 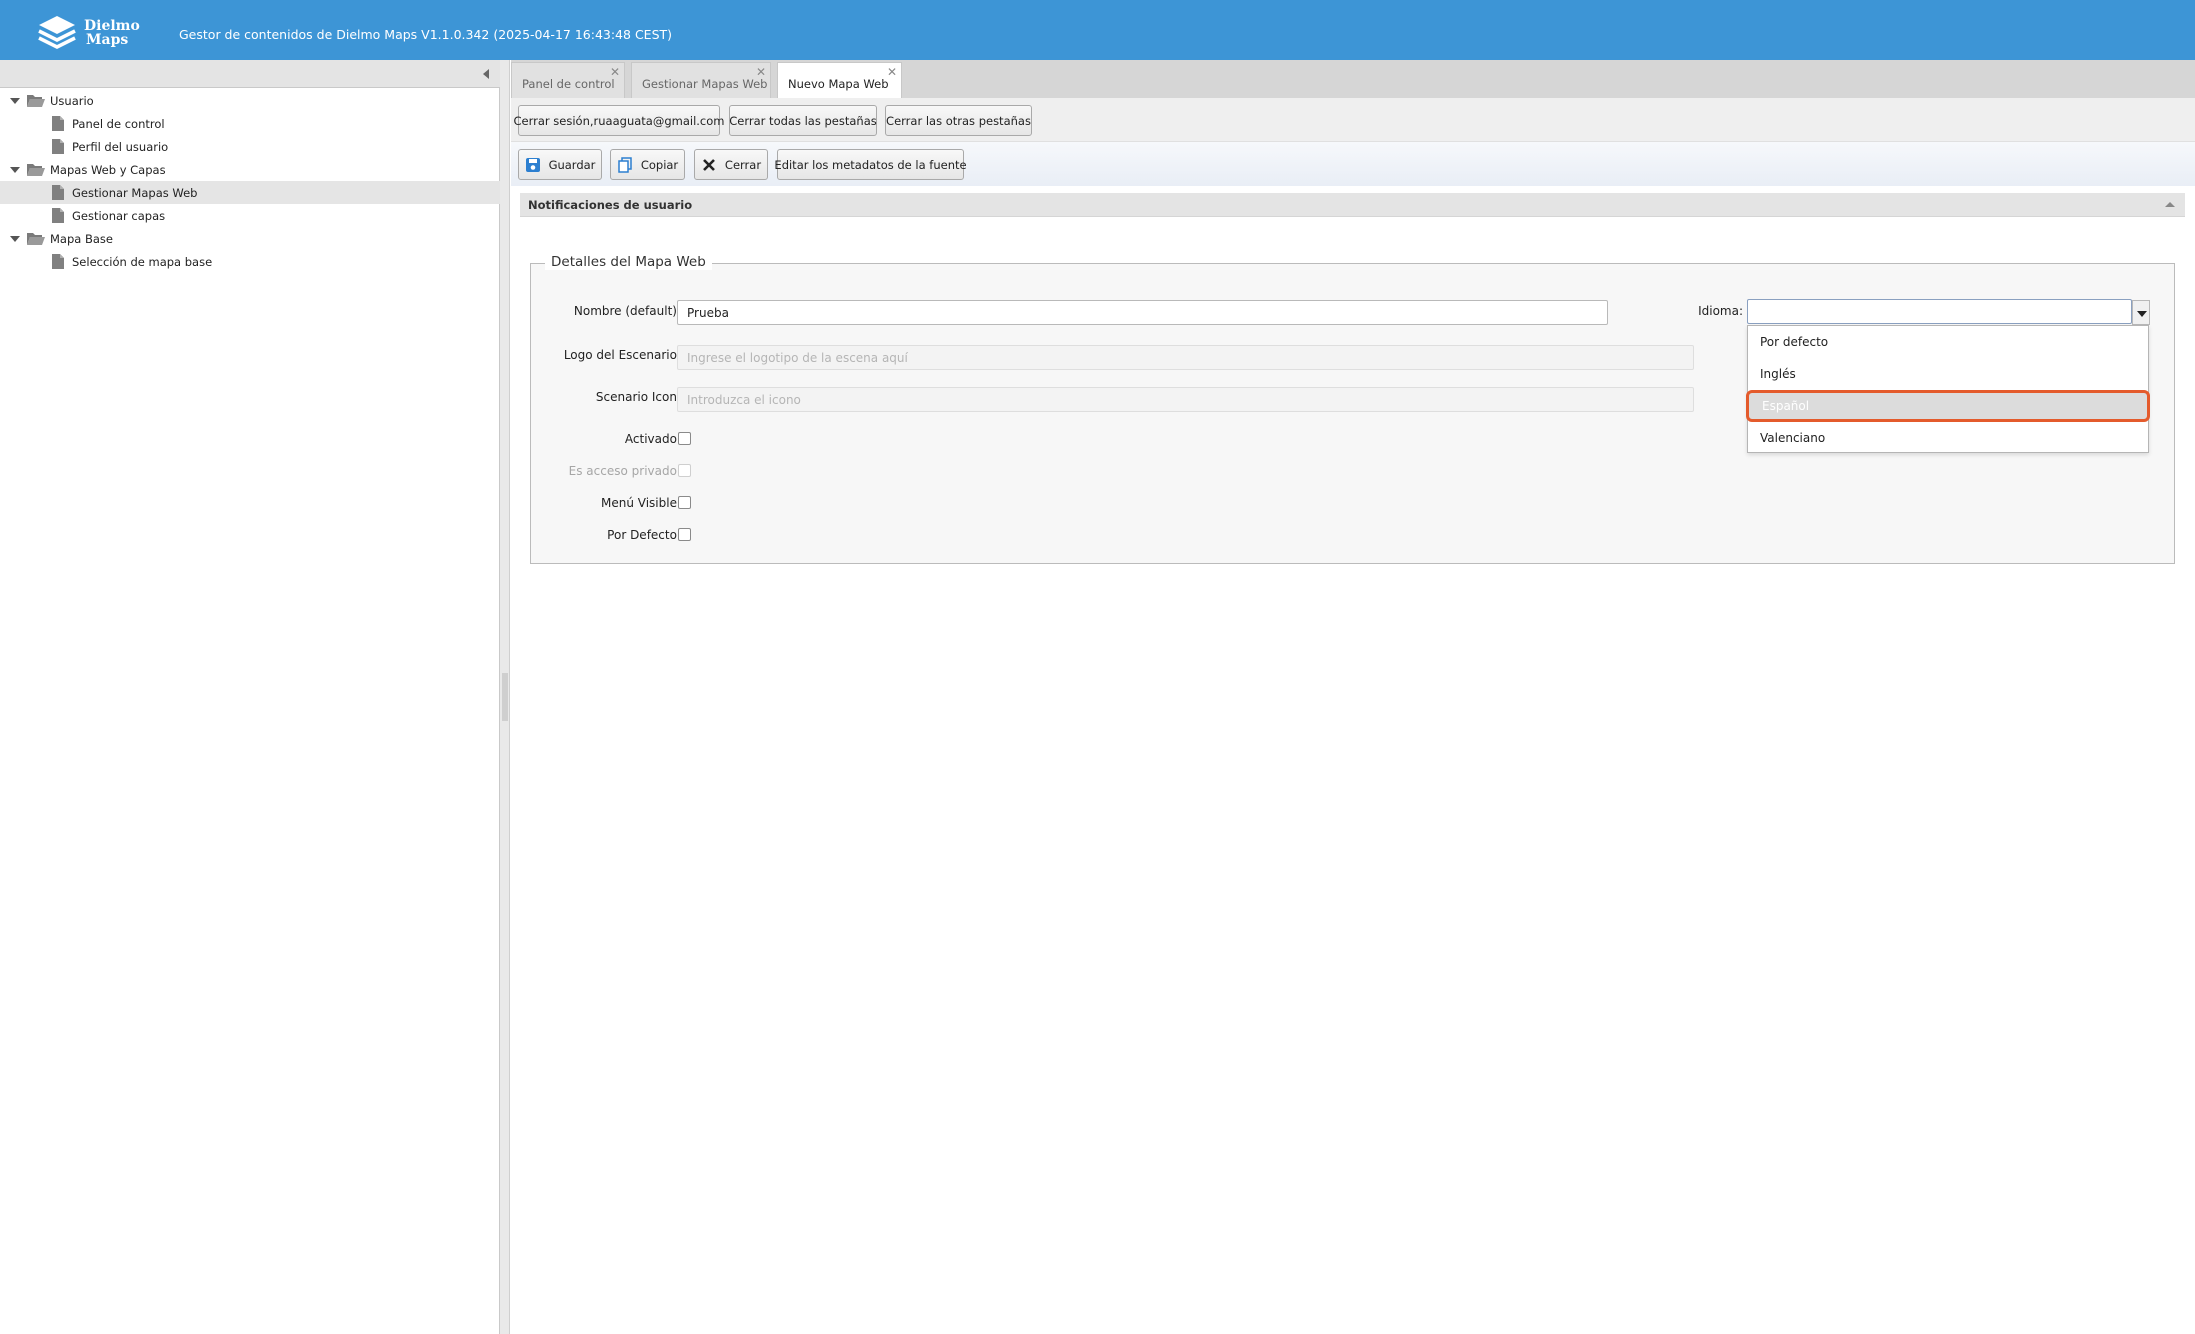 I want to click on tree-label: Panel de control, so click(x=118, y=123).